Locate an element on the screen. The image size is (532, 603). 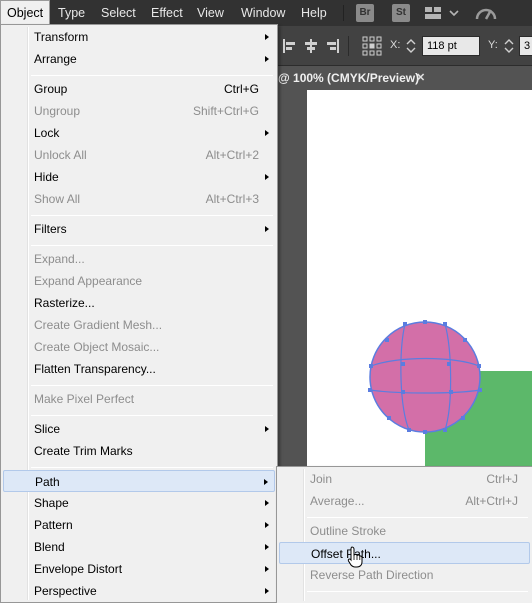
x-stepper-icon is located at coordinates (411, 46).